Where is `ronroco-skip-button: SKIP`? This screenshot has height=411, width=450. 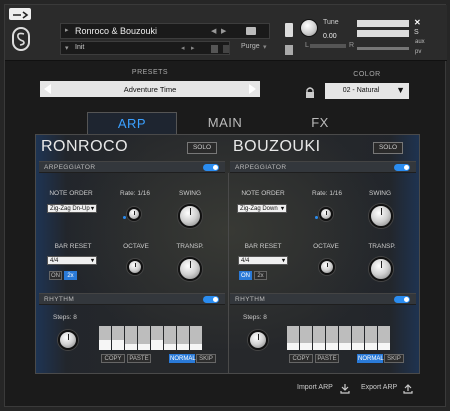 ronroco-skip-button: SKIP is located at coordinates (206, 358).